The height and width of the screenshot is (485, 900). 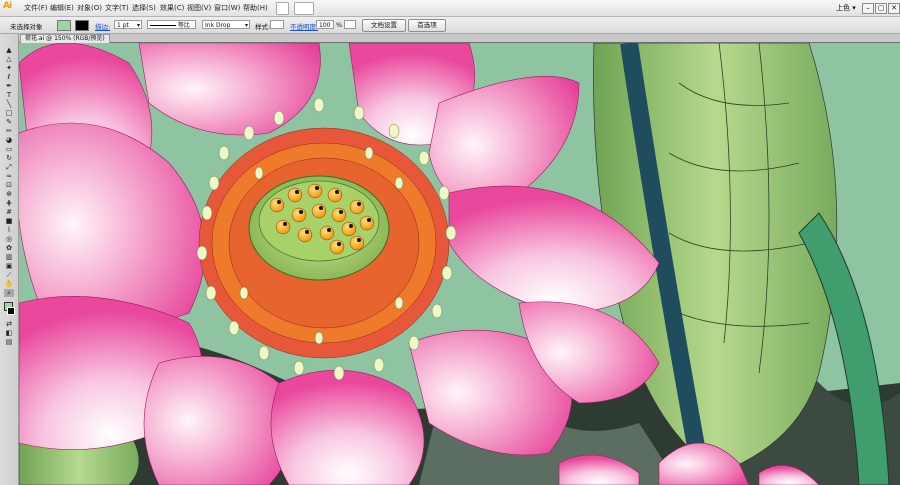 I want to click on opacity-field: 100, so click(x=325, y=24).